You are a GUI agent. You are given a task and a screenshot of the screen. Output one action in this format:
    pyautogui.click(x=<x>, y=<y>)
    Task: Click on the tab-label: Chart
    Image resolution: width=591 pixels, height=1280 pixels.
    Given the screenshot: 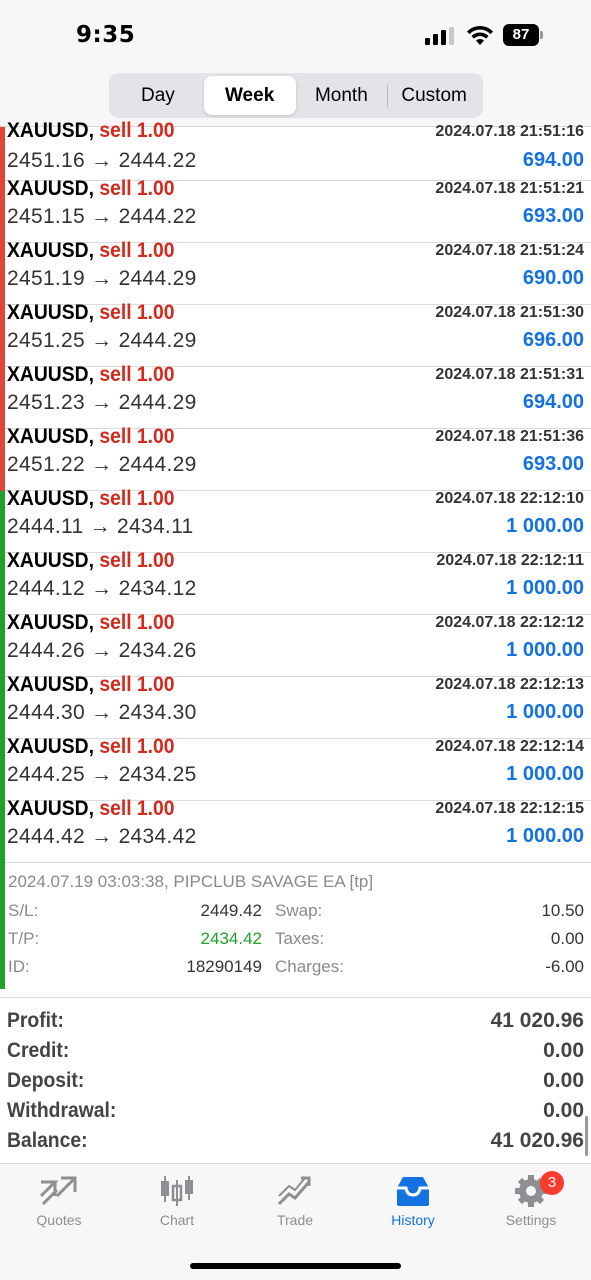 What is the action you would take?
    pyautogui.click(x=177, y=1220)
    